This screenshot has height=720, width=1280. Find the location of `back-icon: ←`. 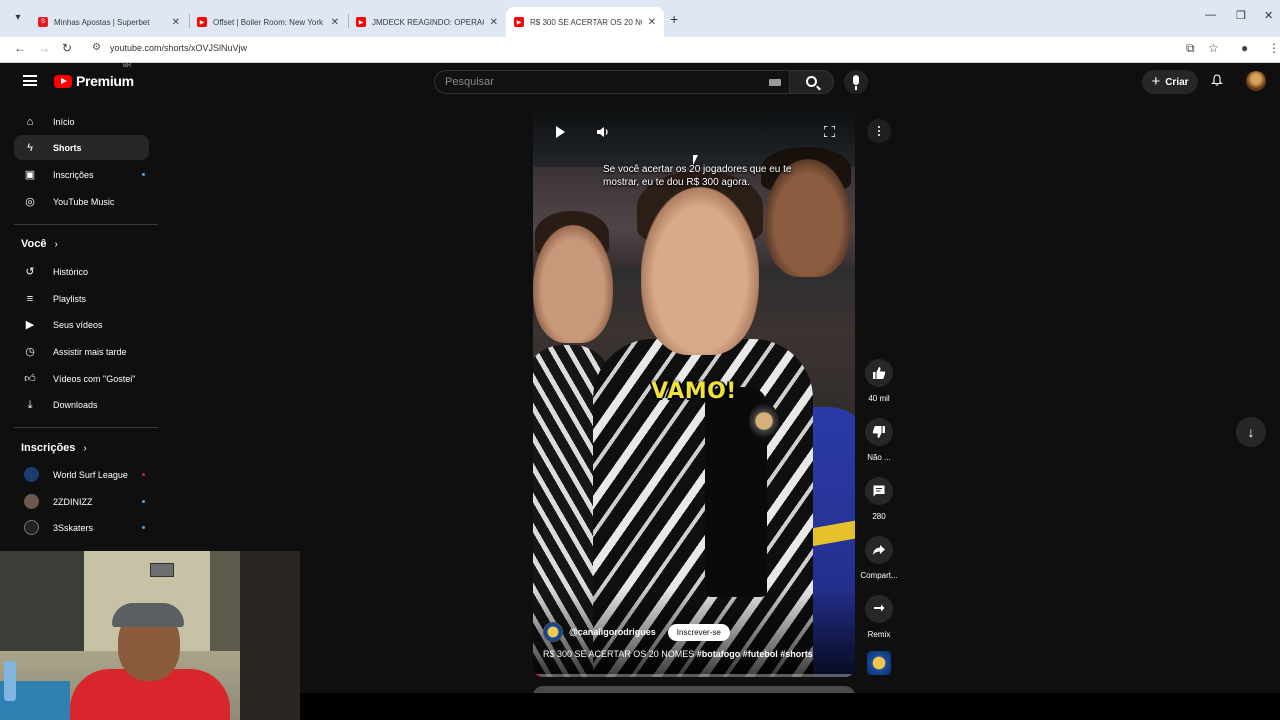

back-icon: ← is located at coordinates (20, 48).